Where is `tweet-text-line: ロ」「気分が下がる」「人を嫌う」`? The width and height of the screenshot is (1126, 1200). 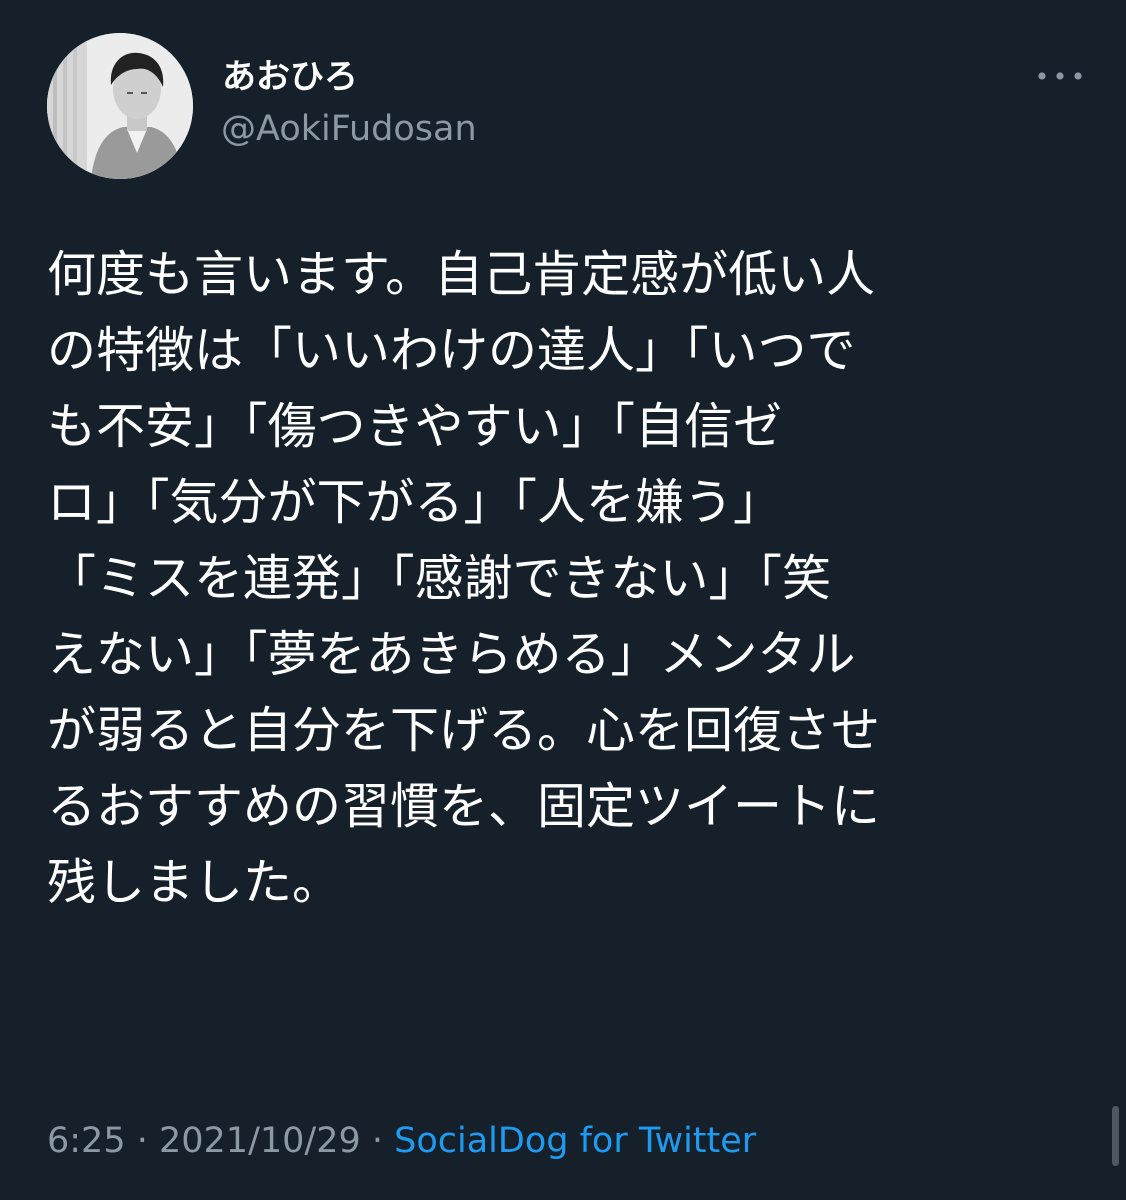 tweet-text-line: ロ」「気分が下がる」「人を嫌う」 is located at coordinates (415, 502).